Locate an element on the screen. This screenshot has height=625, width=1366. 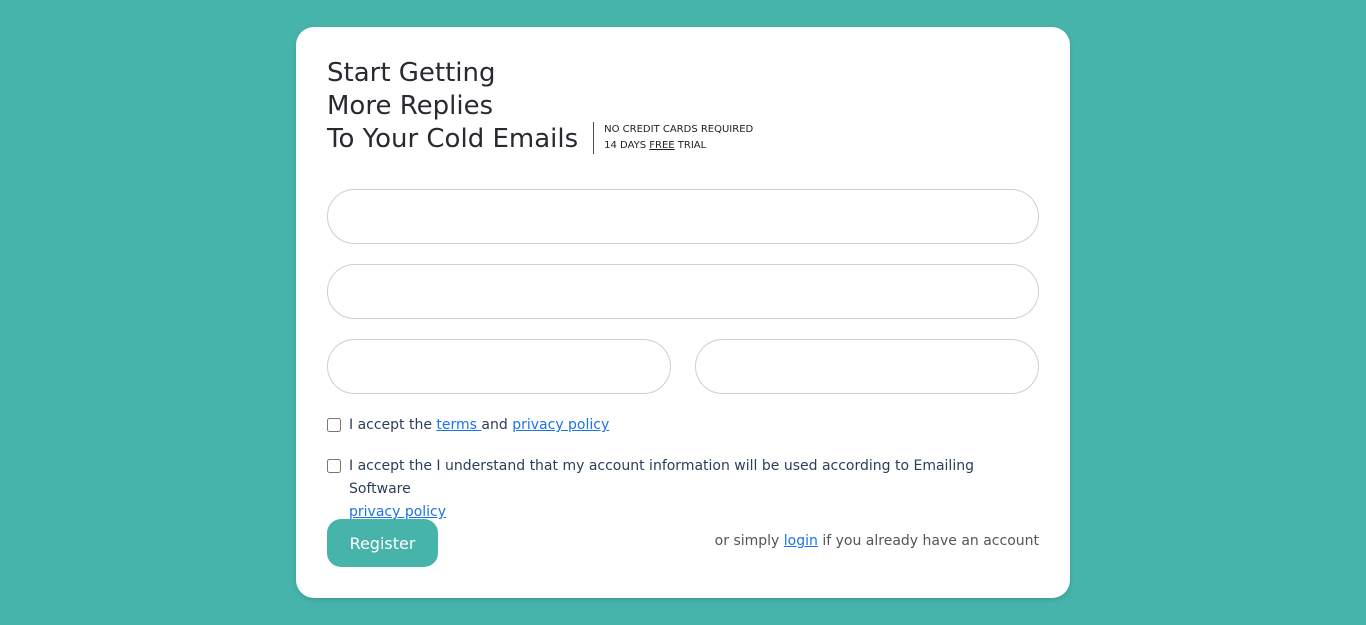
title-line-2: More Replies is located at coordinates (410, 106).